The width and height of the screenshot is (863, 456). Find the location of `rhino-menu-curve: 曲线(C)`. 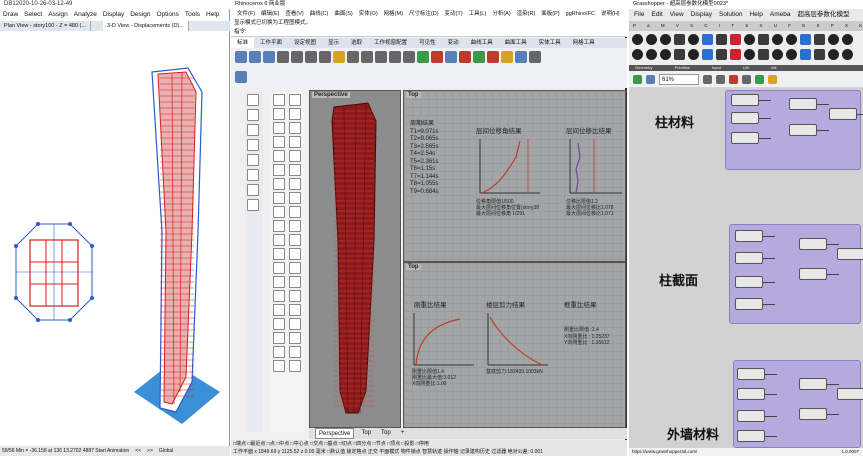

rhino-menu-curve: 曲线(C) is located at coordinates (319, 14).